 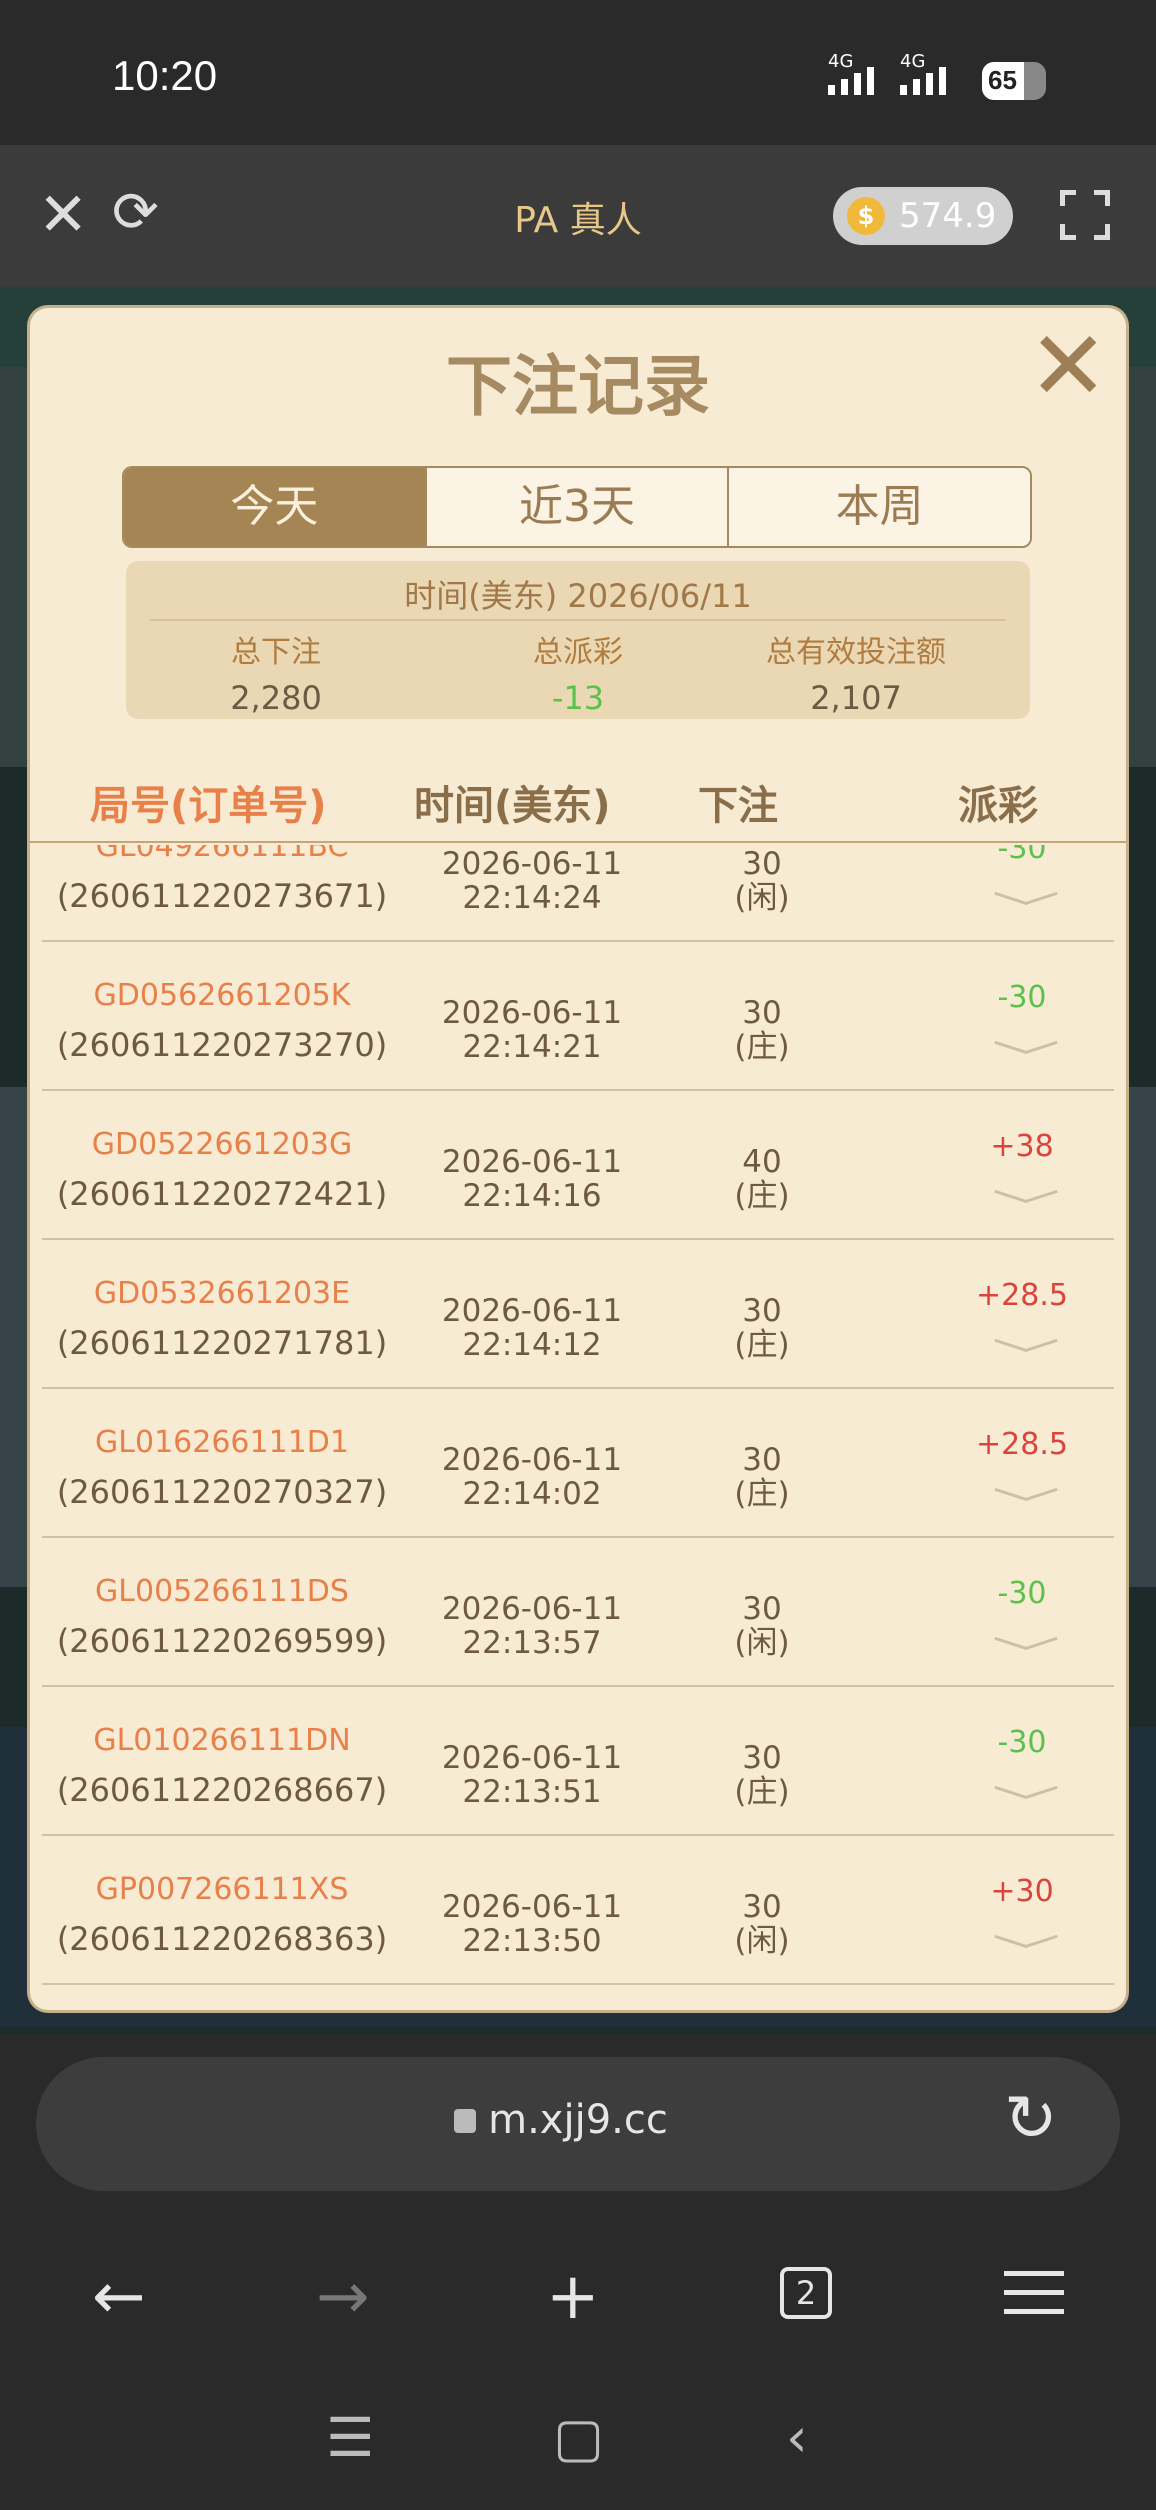 What do you see at coordinates (222, 1790) in the screenshot?
I see `order-number: (260611220268667)` at bounding box center [222, 1790].